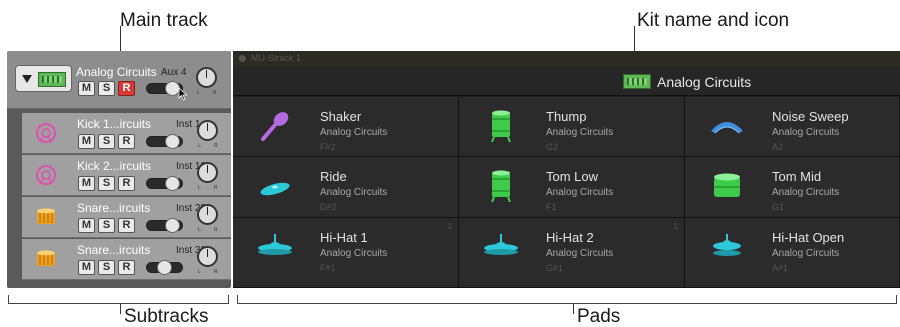  What do you see at coordinates (118, 299) in the screenshot?
I see `bracket-subtracks` at bounding box center [118, 299].